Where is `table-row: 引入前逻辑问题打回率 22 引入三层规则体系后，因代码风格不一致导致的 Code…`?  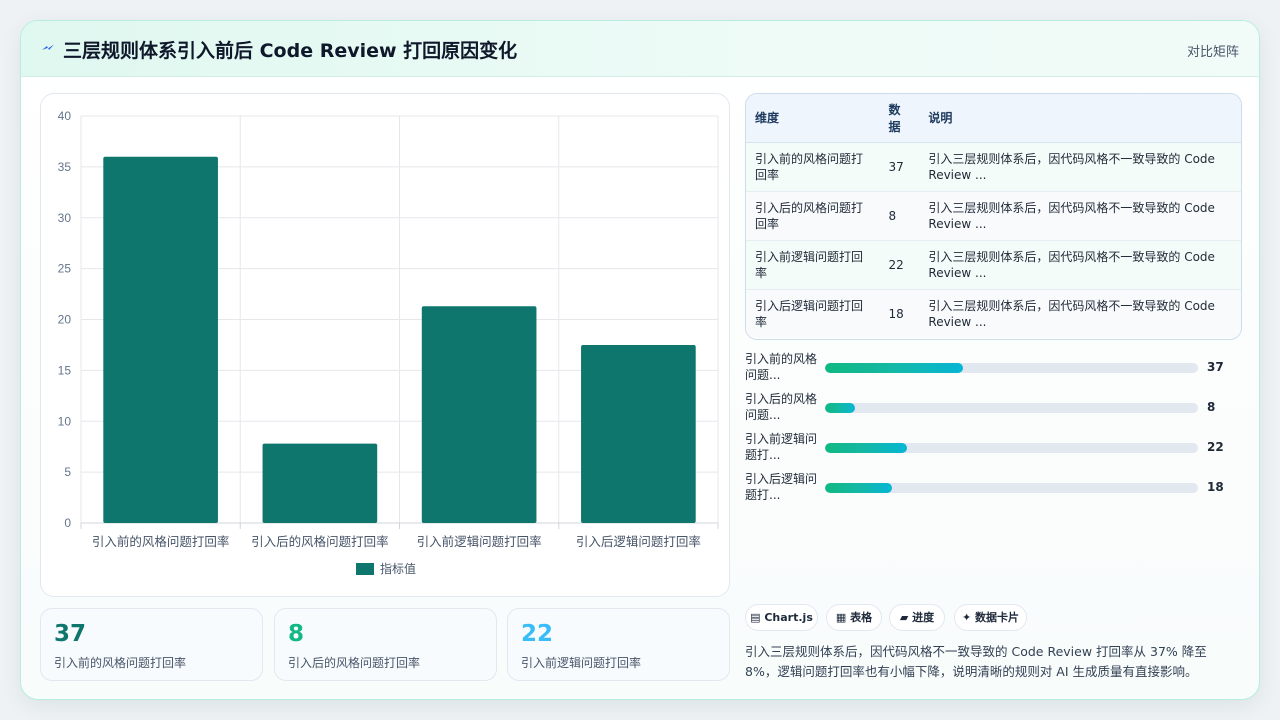
table-row: 引入前逻辑问题打回率 22 引入三层规则体系后，因代码风格不一致导致的 Code… is located at coordinates (993, 265).